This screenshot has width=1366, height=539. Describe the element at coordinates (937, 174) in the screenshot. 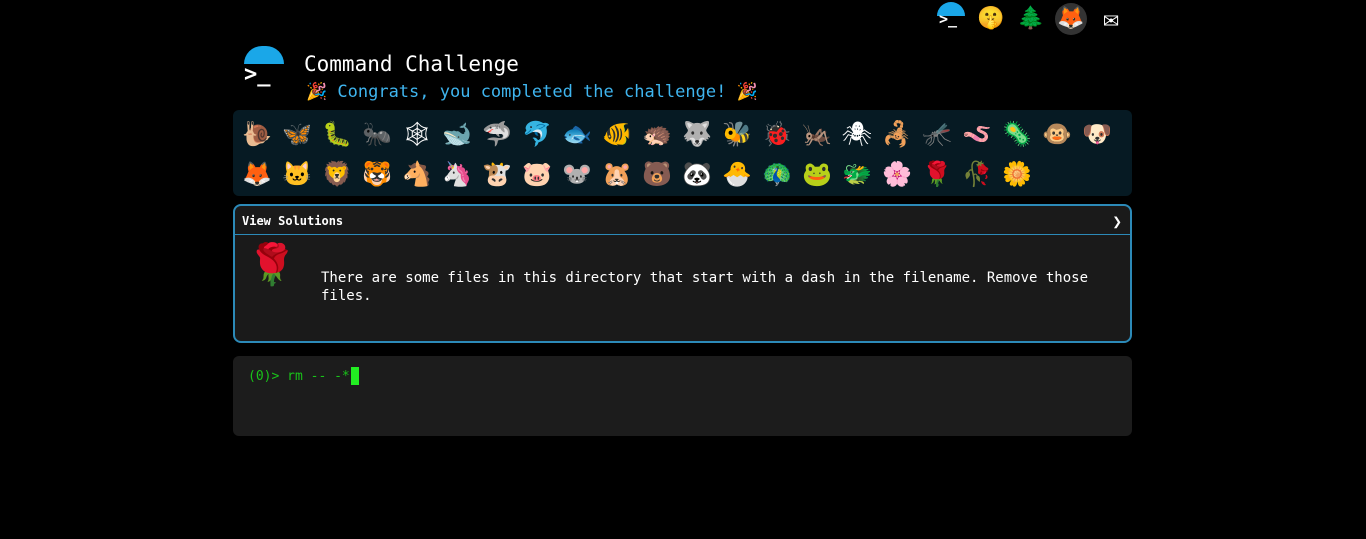

I see `challenge-emoji-icon: 🌹` at that location.